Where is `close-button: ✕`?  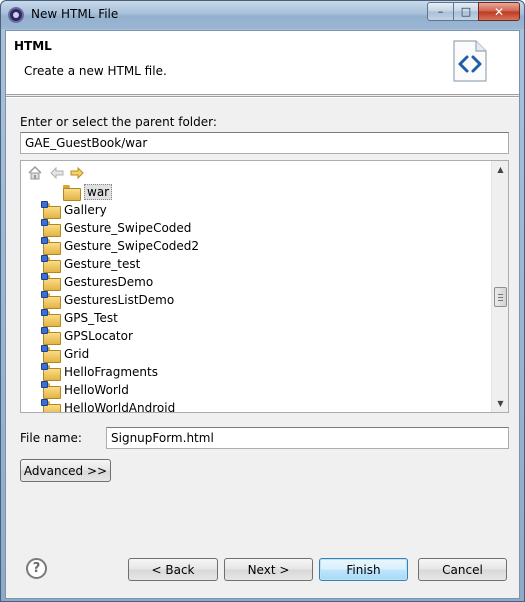 close-button: ✕ is located at coordinates (499, 11).